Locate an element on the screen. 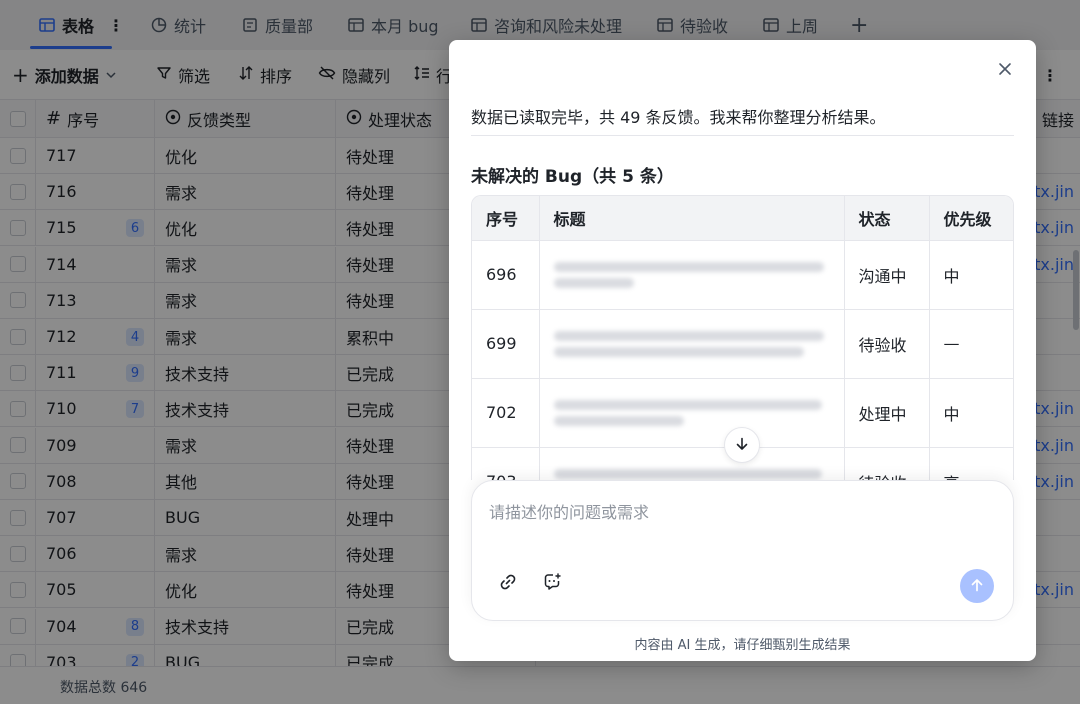 The height and width of the screenshot is (704, 1080). arrow-up-icon is located at coordinates (977, 586).